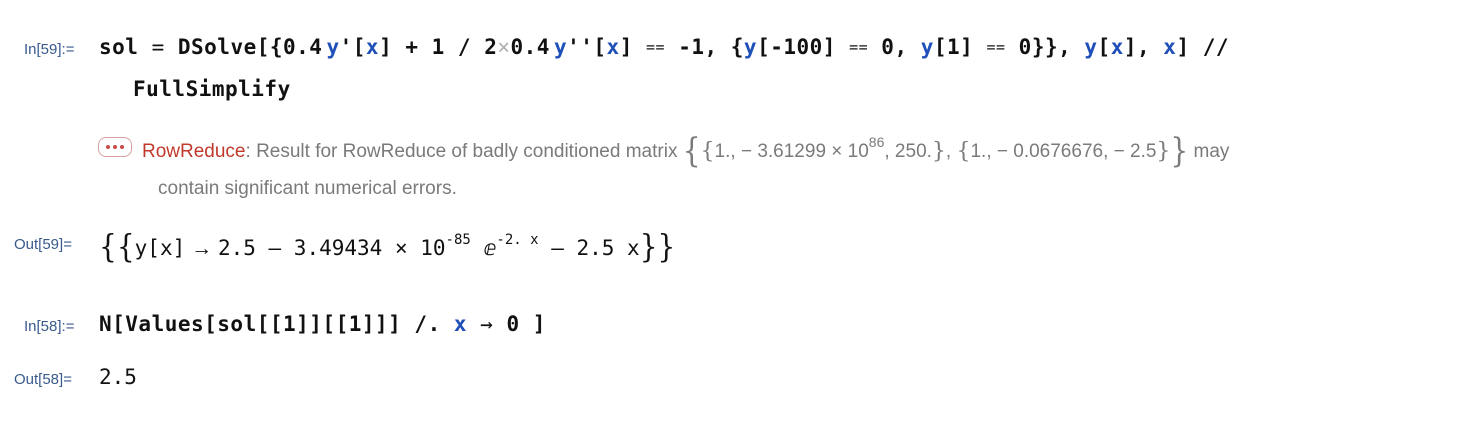  I want to click on code-text: ] + 1 / 2, so click(438, 47).